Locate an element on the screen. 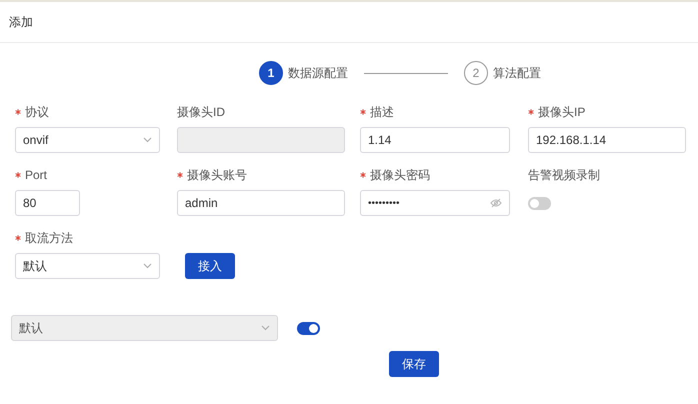 Image resolution: width=698 pixels, height=404 pixels. field-label: 告警视频录制 is located at coordinates (564, 175).